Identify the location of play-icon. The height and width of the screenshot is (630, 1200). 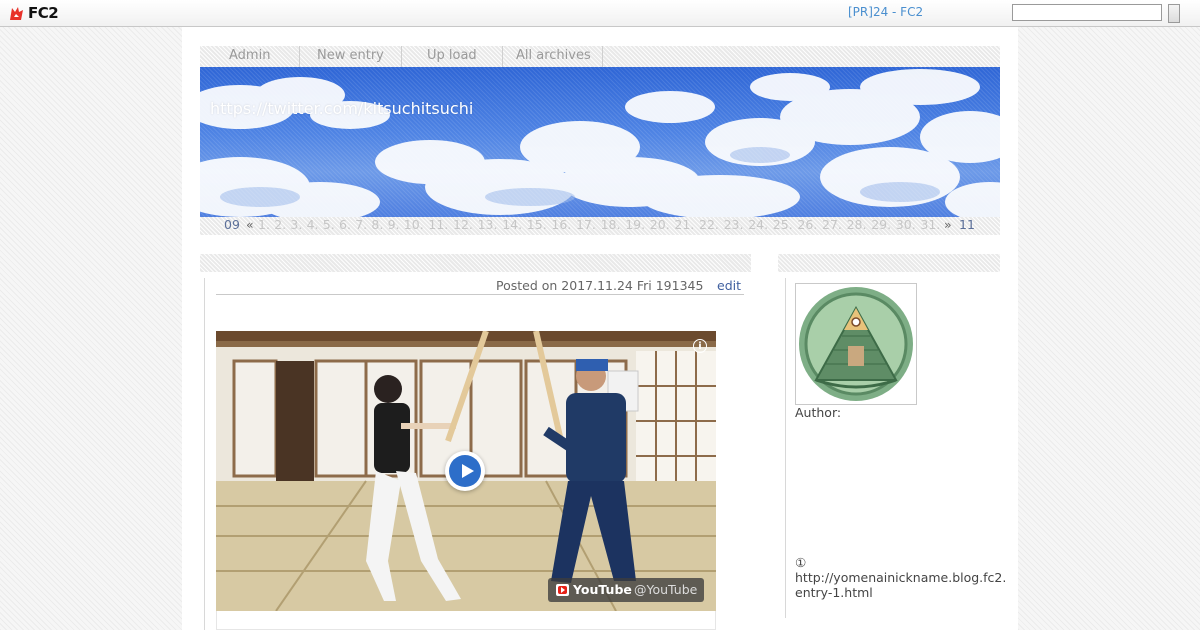
(465, 471).